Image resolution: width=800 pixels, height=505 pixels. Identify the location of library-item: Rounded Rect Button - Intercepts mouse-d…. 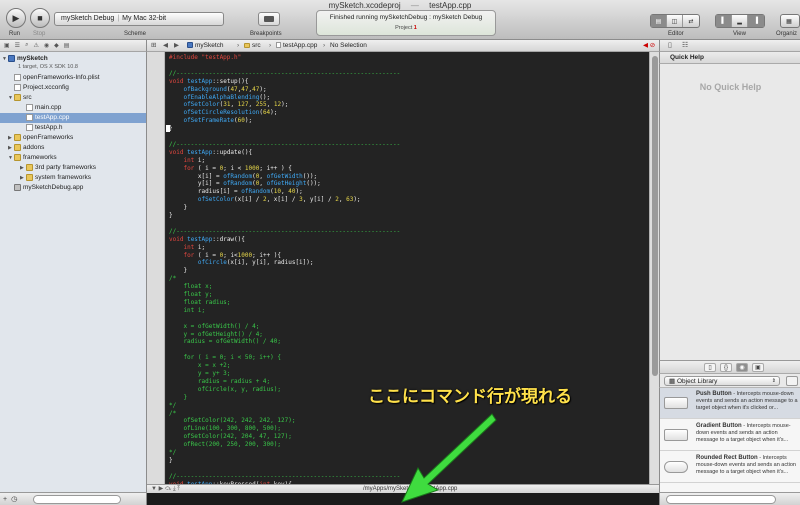
(730, 467).